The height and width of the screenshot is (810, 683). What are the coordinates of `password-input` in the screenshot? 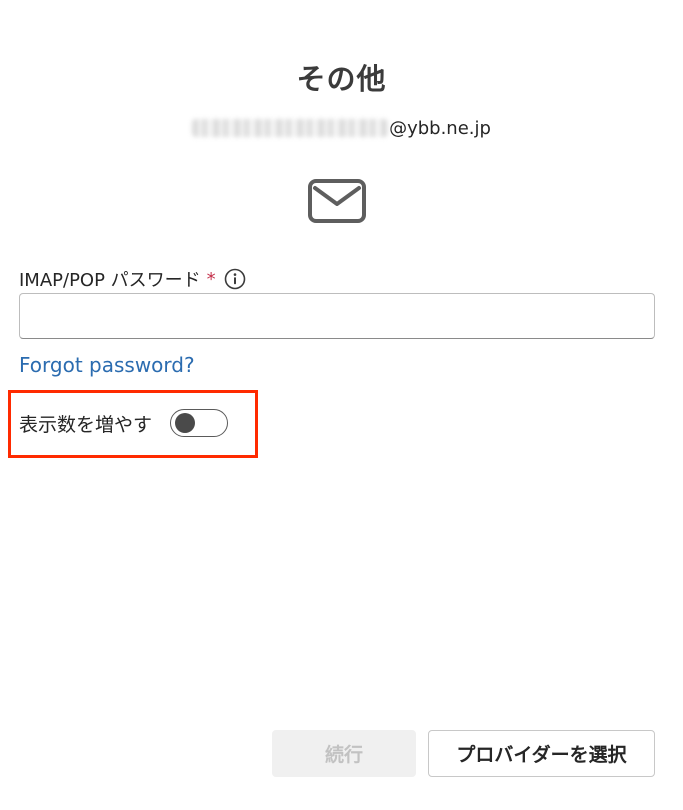 It's located at (337, 316).